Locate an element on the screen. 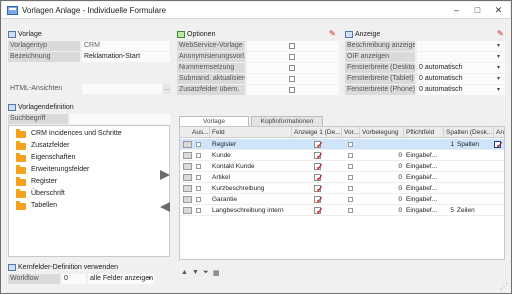  vorlagendefinition-header: Vorlagendefinition is located at coordinates (41, 108).